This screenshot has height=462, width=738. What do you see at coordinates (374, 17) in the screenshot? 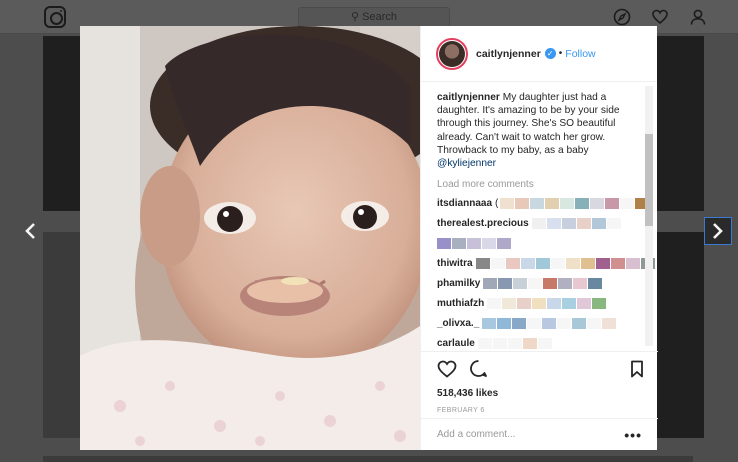
I see `search-input: ⚲ Search` at bounding box center [374, 17].